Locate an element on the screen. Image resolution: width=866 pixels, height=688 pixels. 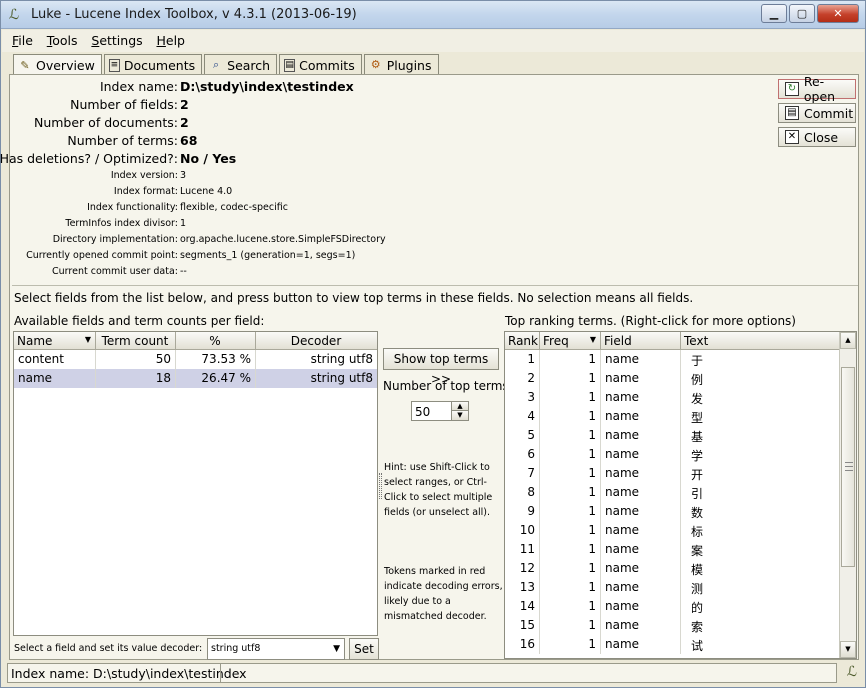
scroll-thumb is located at coordinates (848, 467).